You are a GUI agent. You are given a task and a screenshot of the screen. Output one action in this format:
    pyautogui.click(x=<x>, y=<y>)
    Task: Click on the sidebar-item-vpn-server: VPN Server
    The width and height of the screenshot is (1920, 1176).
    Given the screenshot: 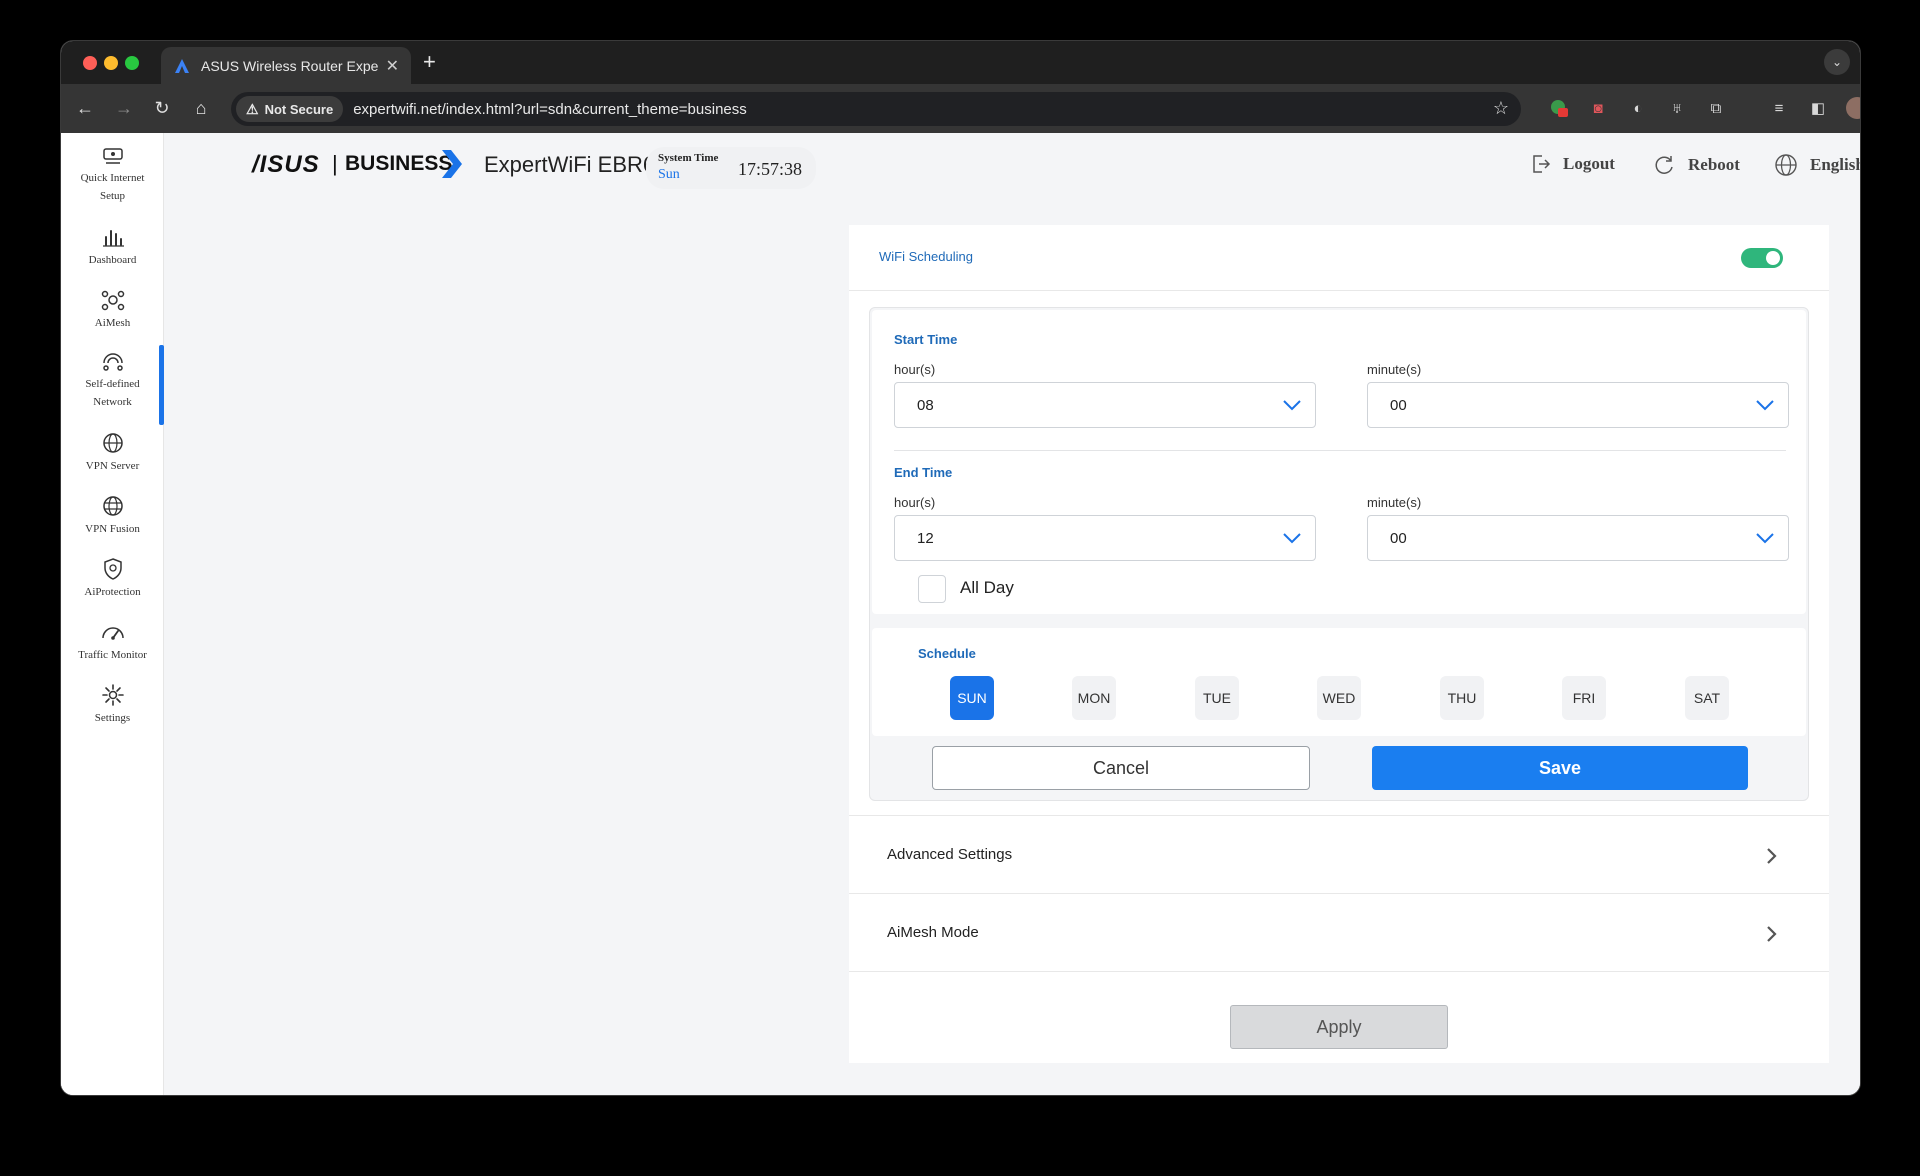 What is the action you would take?
    pyautogui.click(x=112, y=453)
    